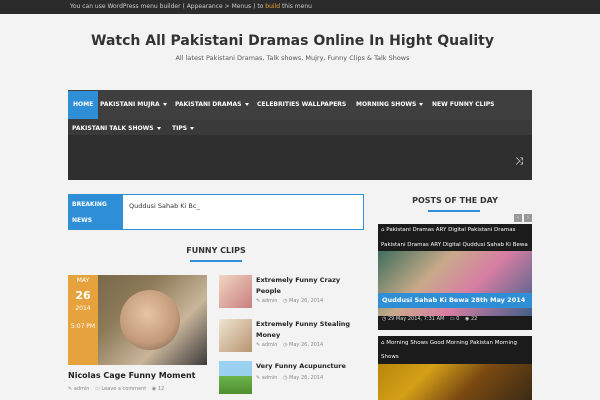  I want to click on post-views: 12, so click(161, 389).